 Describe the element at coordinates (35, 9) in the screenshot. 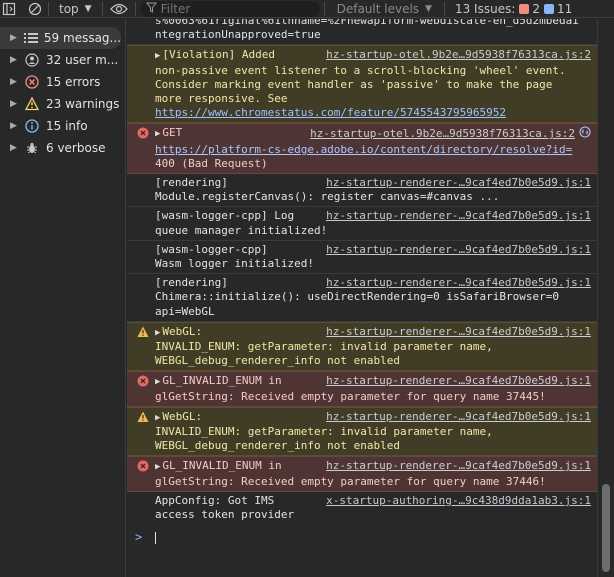

I see `clear-console-icon` at that location.